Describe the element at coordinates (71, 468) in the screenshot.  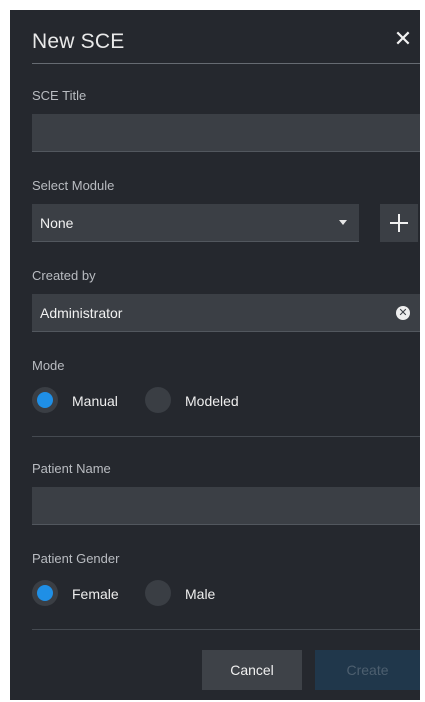
I see `patient-name-label: Patient Name` at that location.